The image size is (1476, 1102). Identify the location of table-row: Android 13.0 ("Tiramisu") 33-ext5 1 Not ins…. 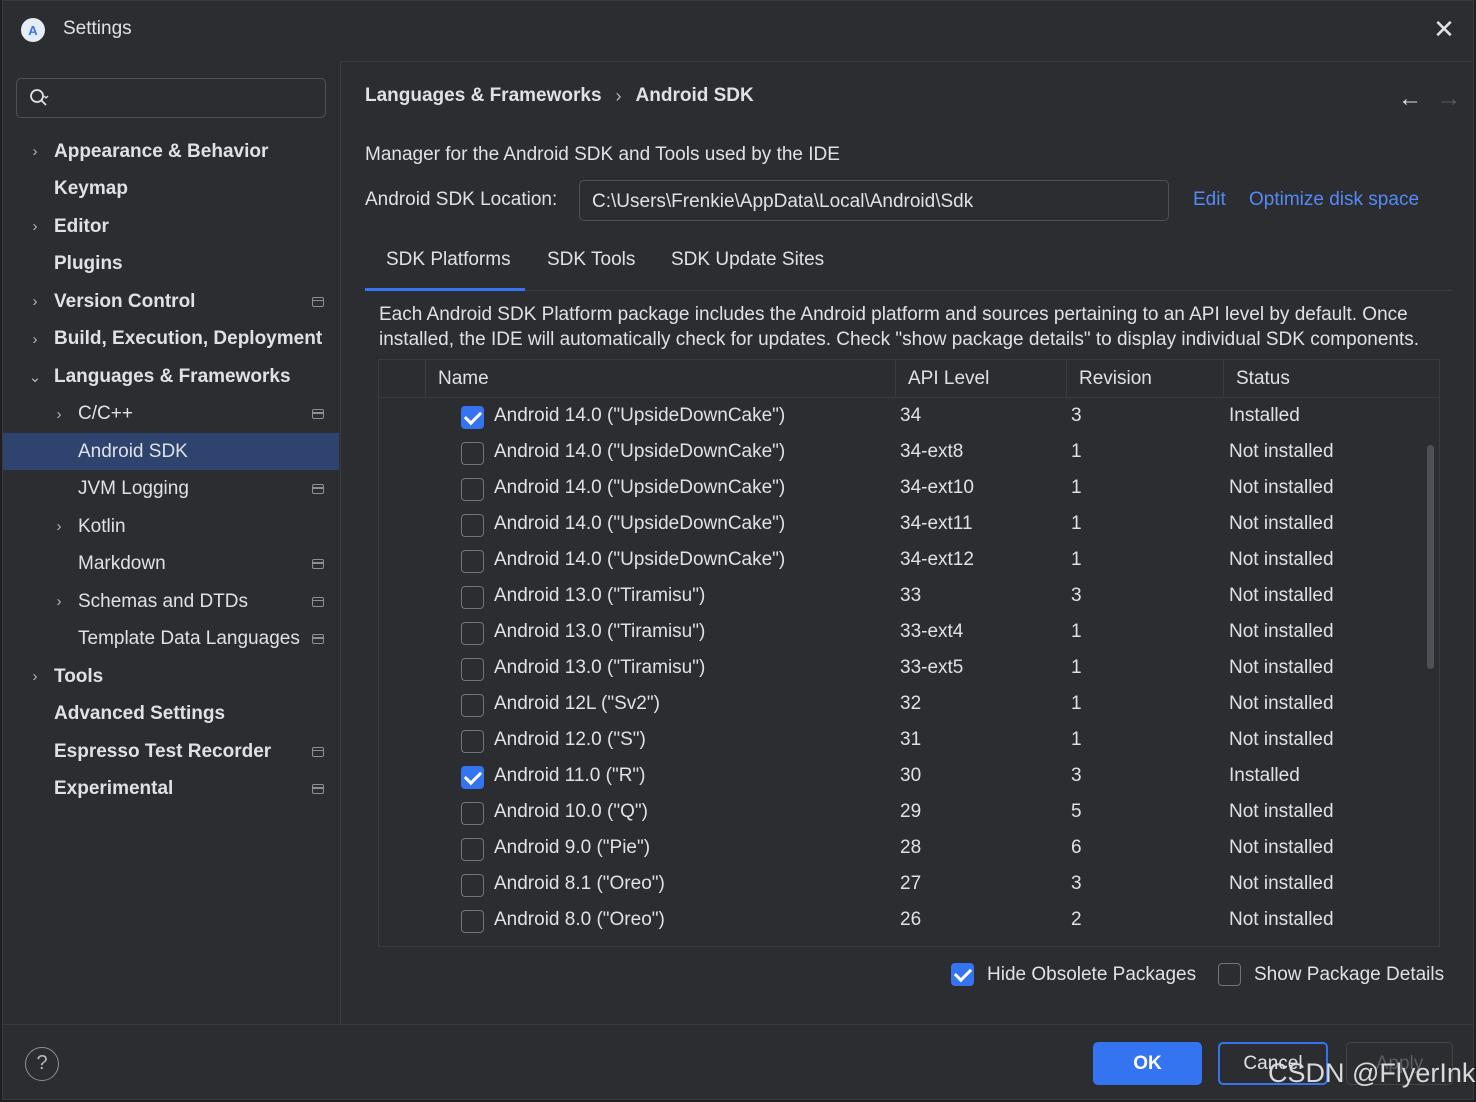
(901, 669).